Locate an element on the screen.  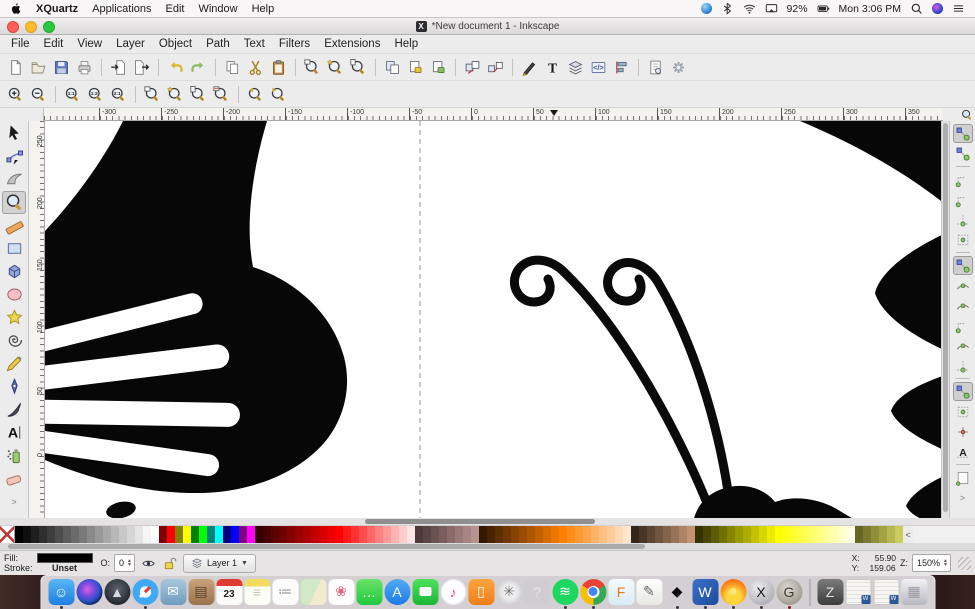
tweak-tool is located at coordinates (14, 179).